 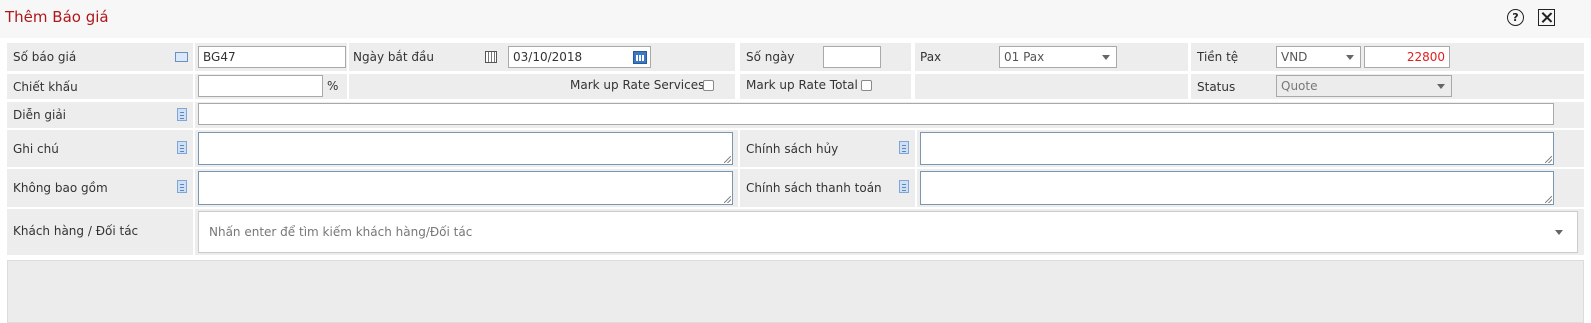 I want to click on tien-te-selected-value: VND, so click(x=1294, y=57).